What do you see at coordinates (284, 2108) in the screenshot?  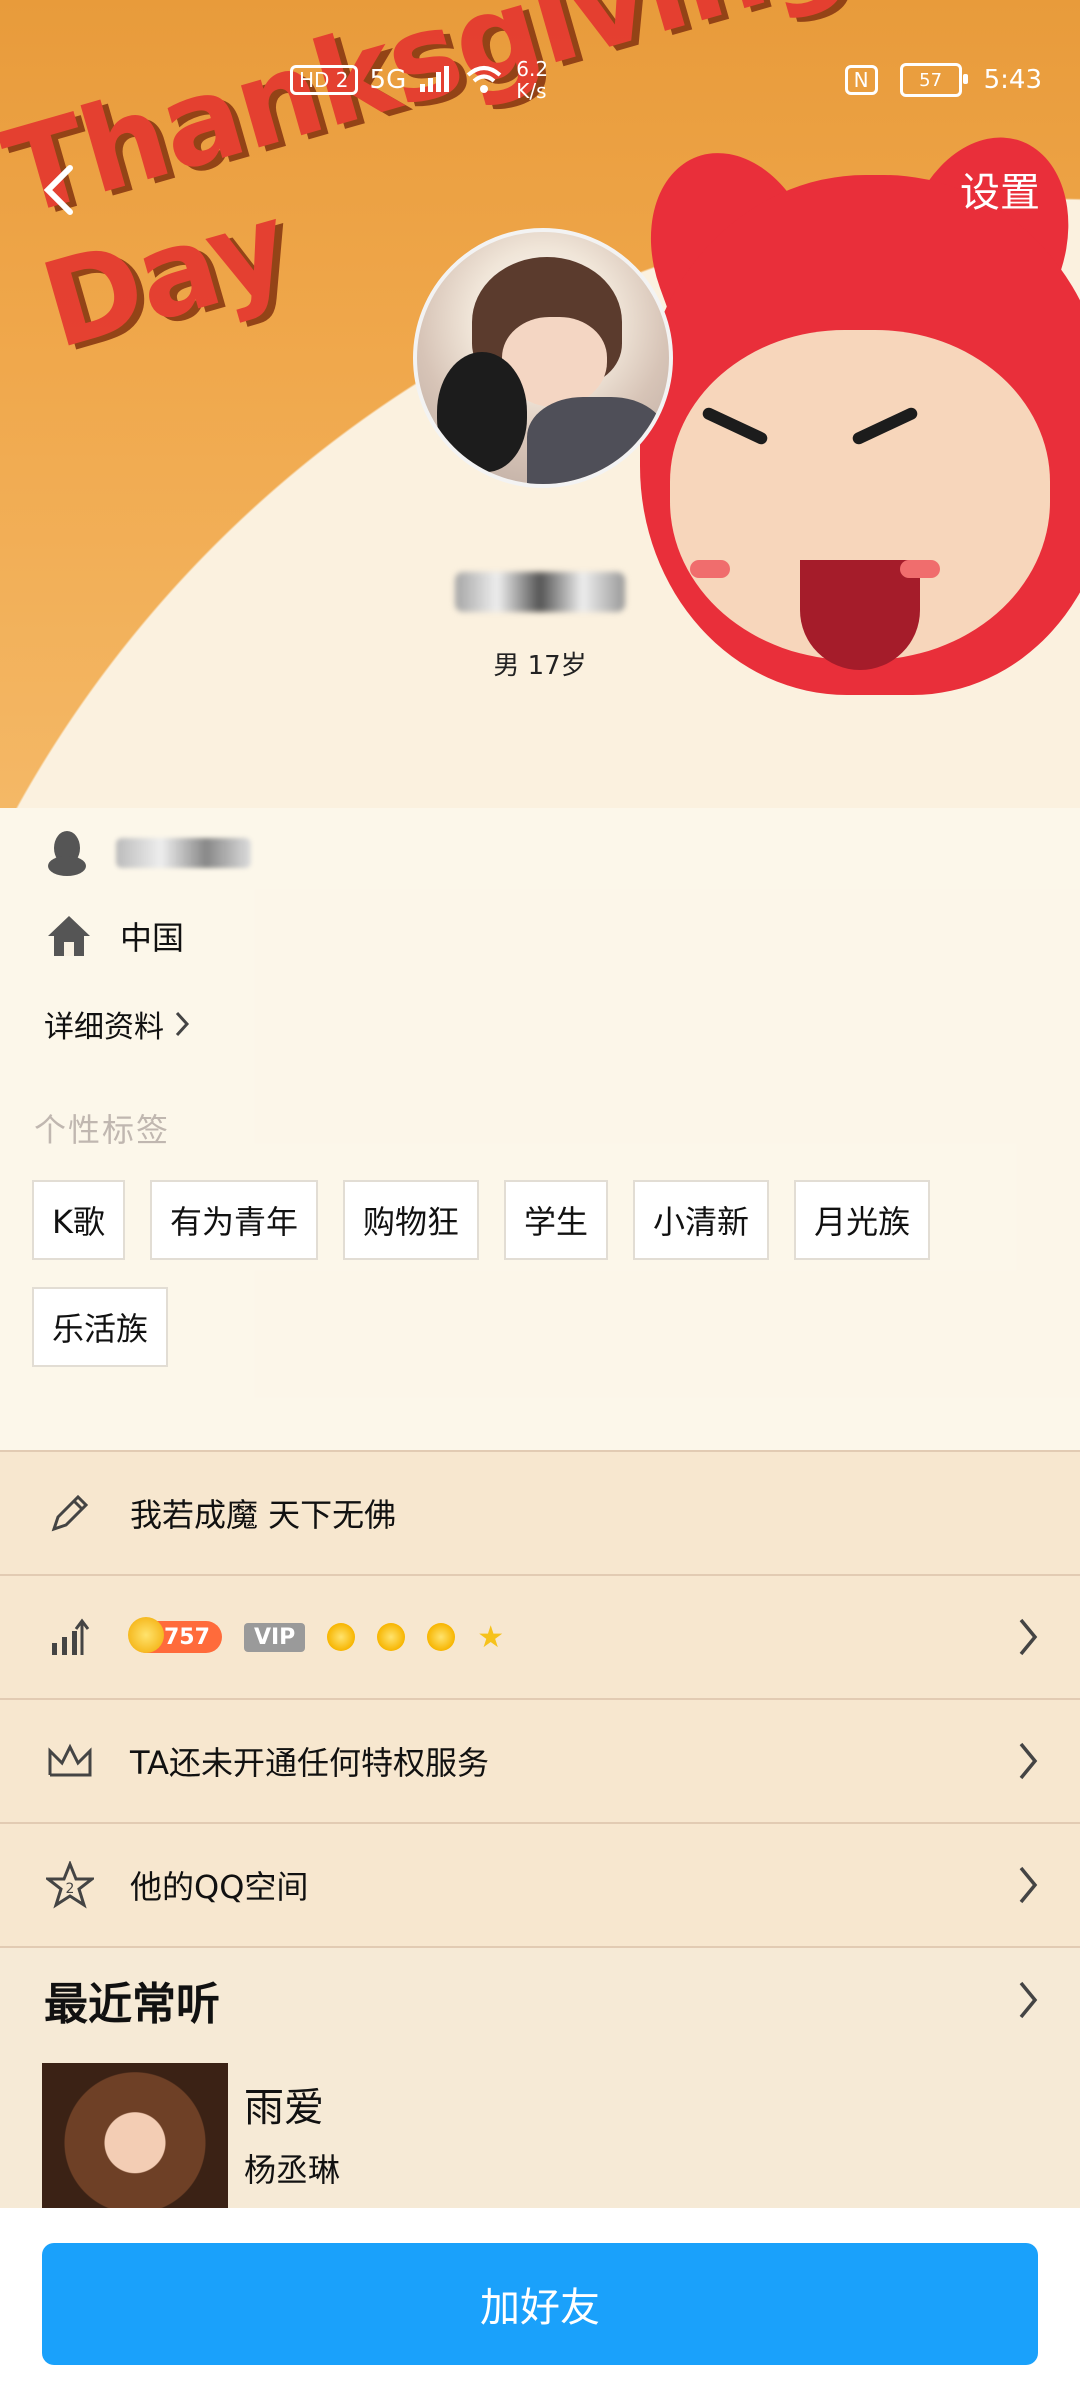 I see `song-title: 雨爱` at bounding box center [284, 2108].